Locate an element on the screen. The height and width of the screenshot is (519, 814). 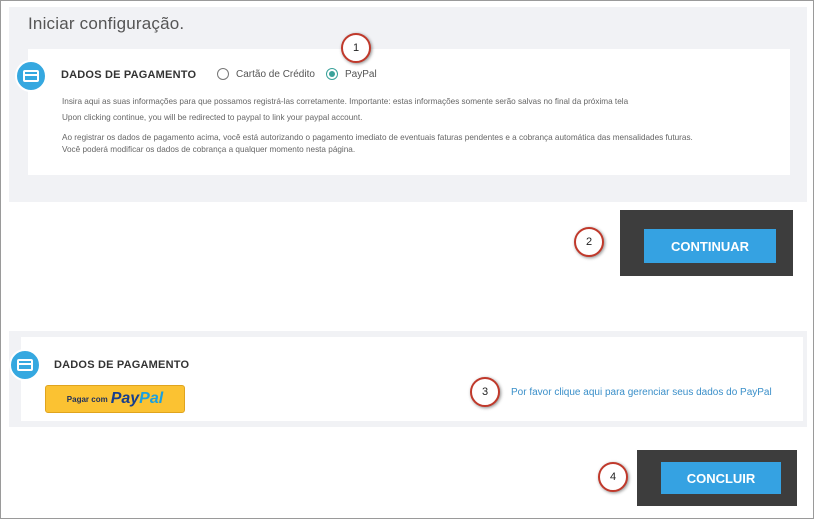
paypal-pay-button: Pagar com Pay Pal is located at coordinates (115, 399).